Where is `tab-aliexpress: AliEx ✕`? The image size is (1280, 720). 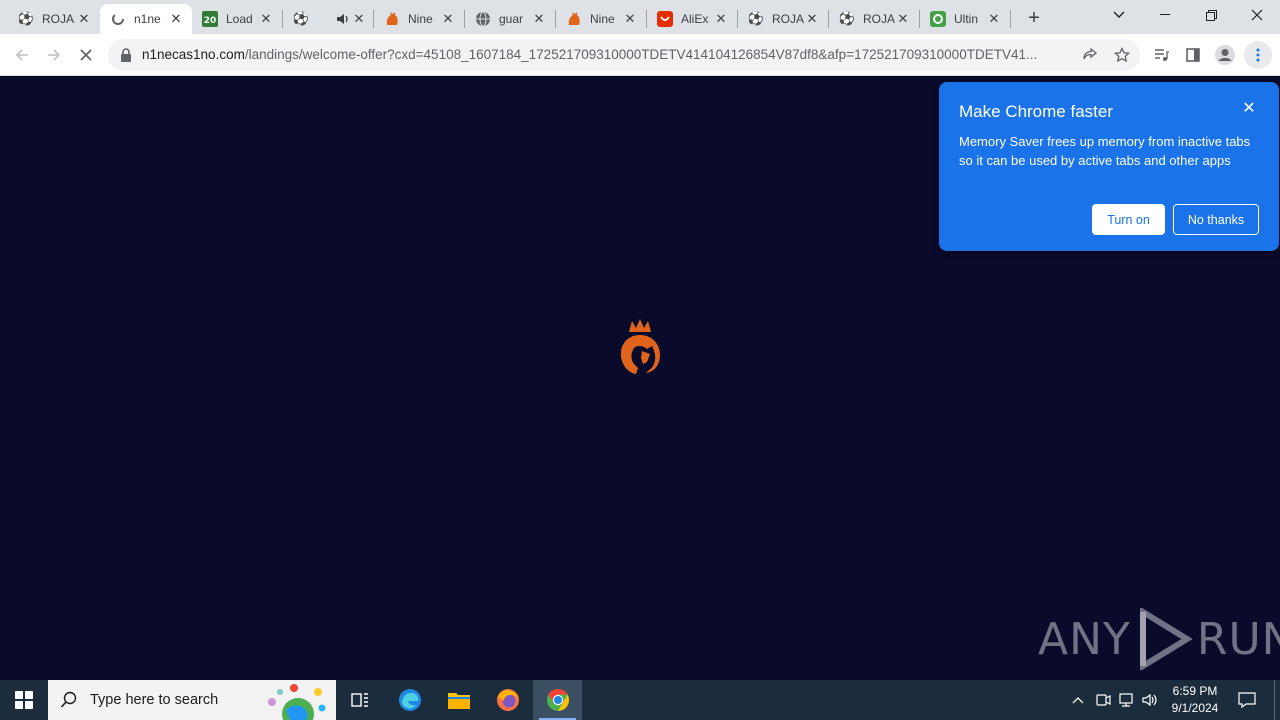 tab-aliexpress: AliEx ✕ is located at coordinates (692, 19).